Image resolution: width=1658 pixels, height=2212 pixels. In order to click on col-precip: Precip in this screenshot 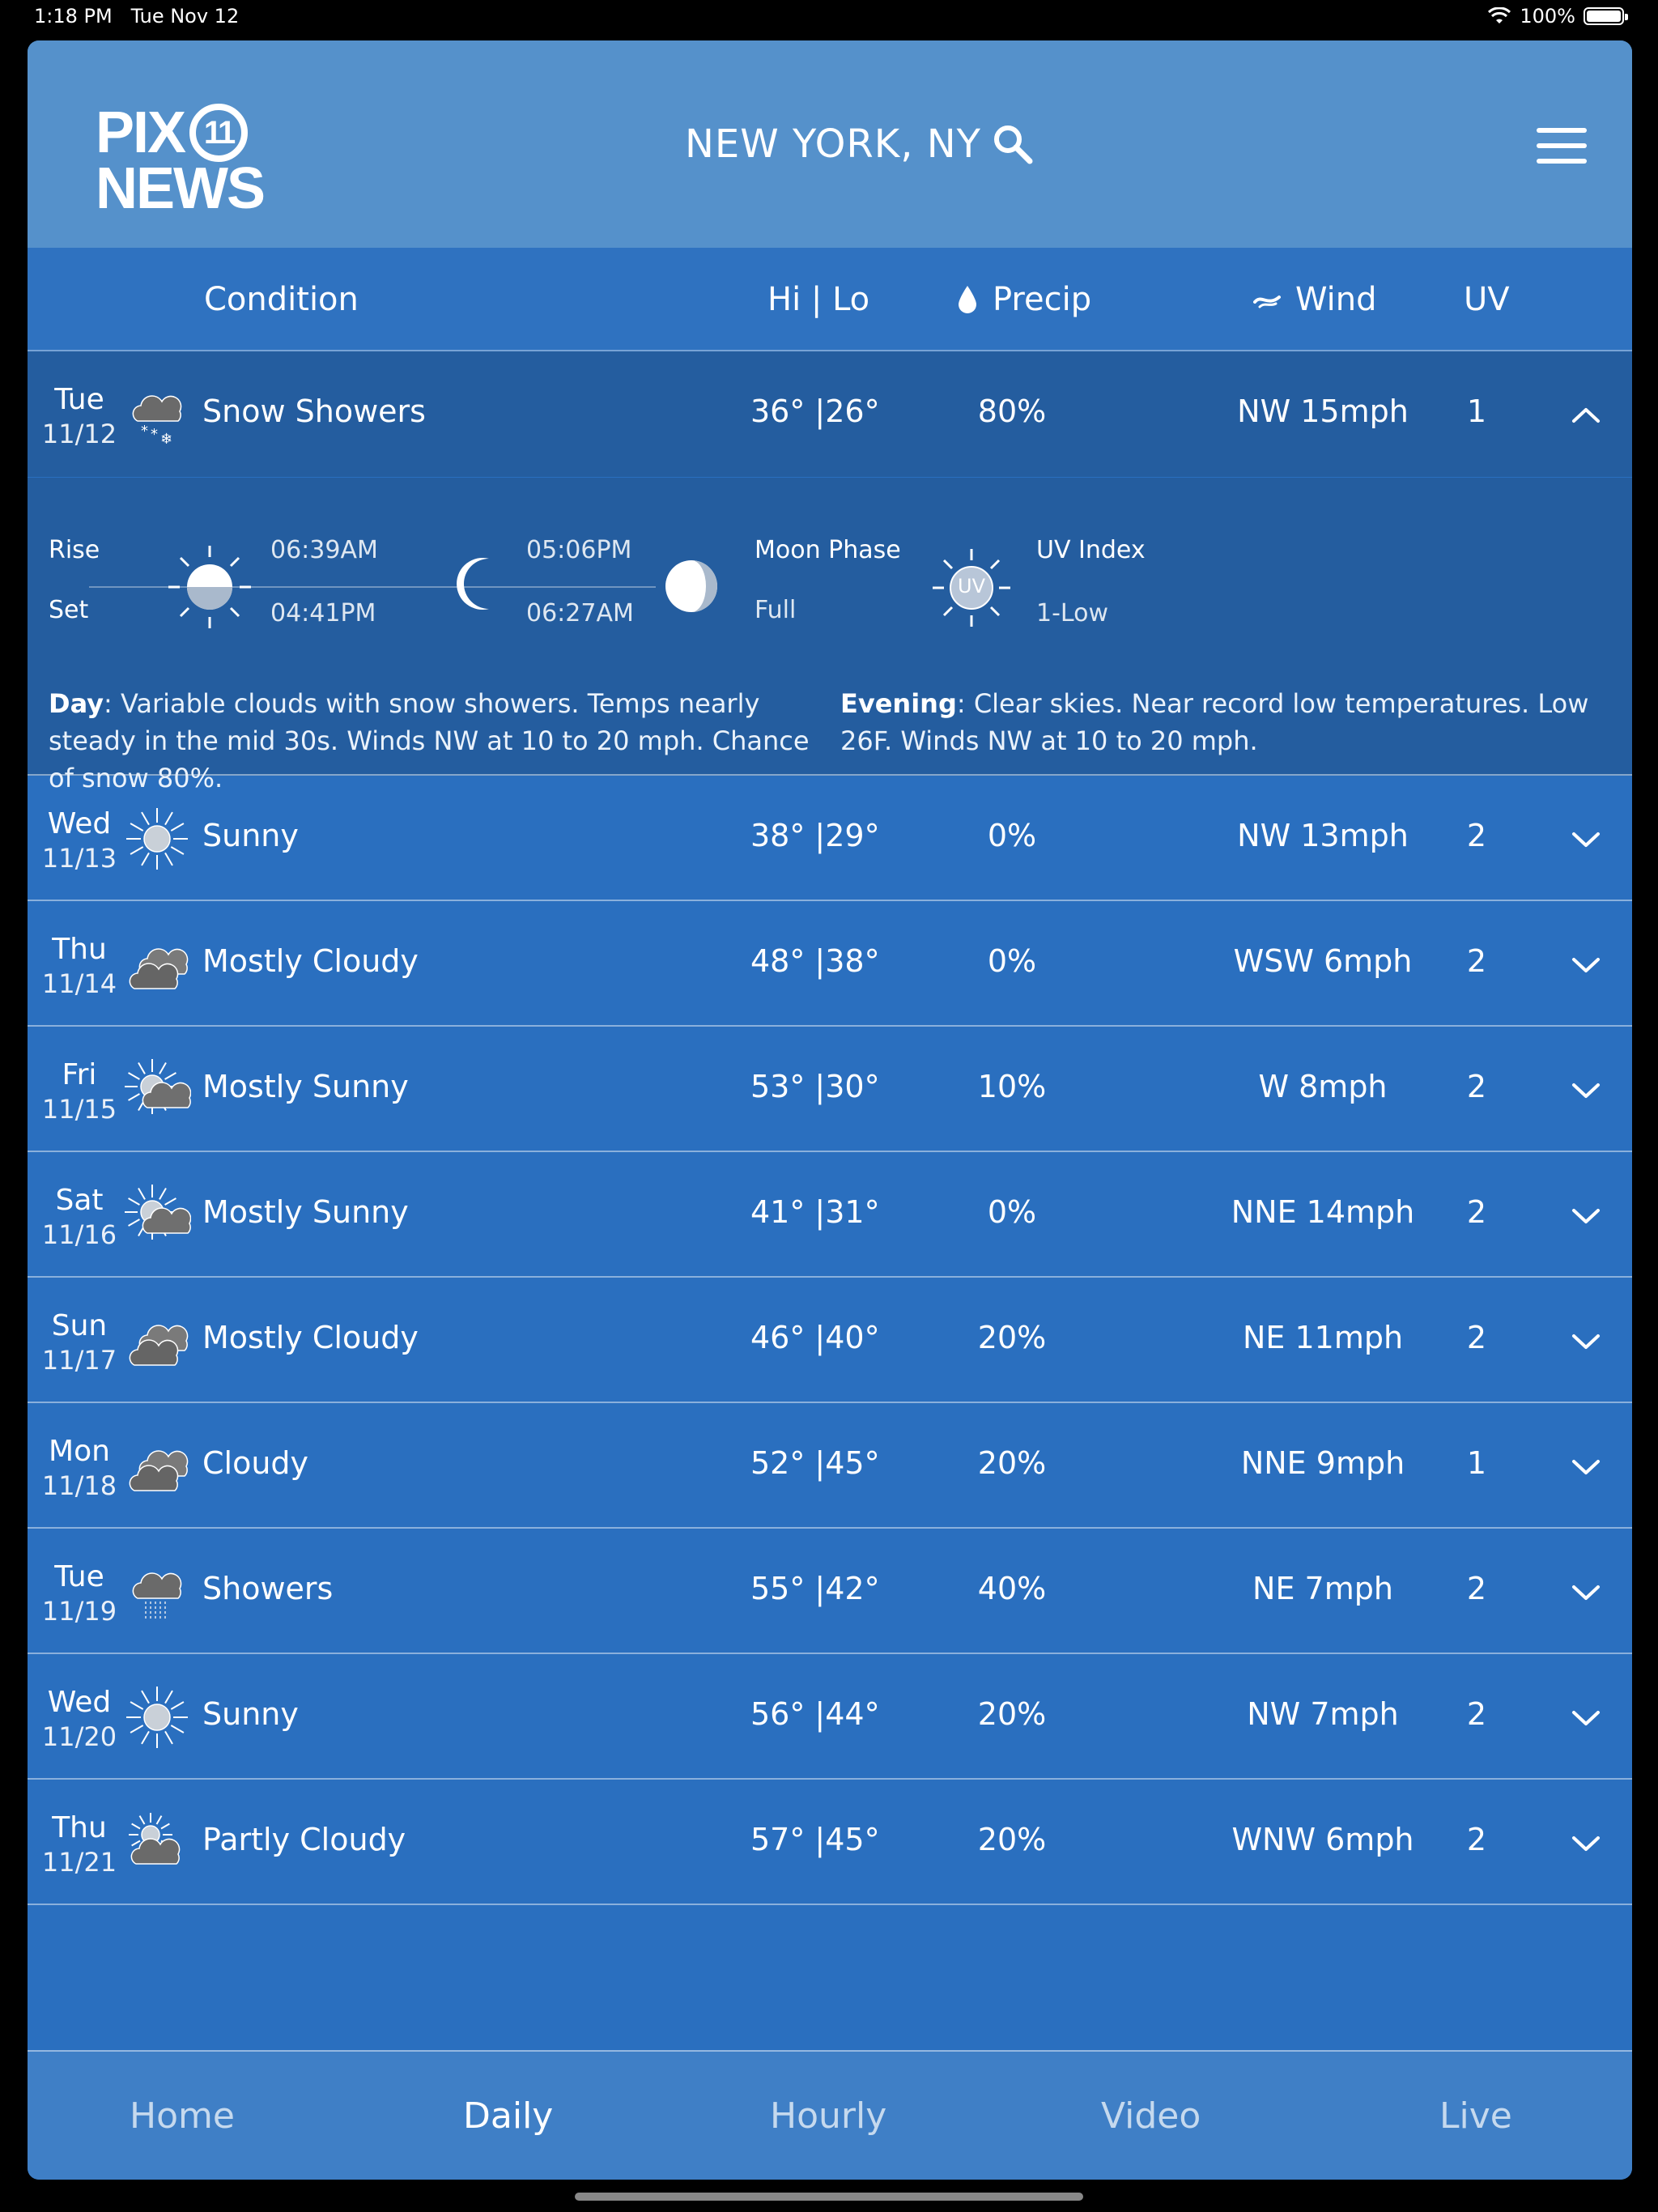, I will do `click(1024, 299)`.